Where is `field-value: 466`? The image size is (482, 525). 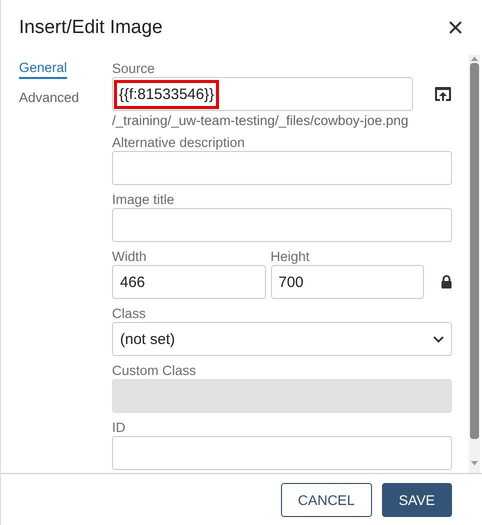 field-value: 466 is located at coordinates (133, 282).